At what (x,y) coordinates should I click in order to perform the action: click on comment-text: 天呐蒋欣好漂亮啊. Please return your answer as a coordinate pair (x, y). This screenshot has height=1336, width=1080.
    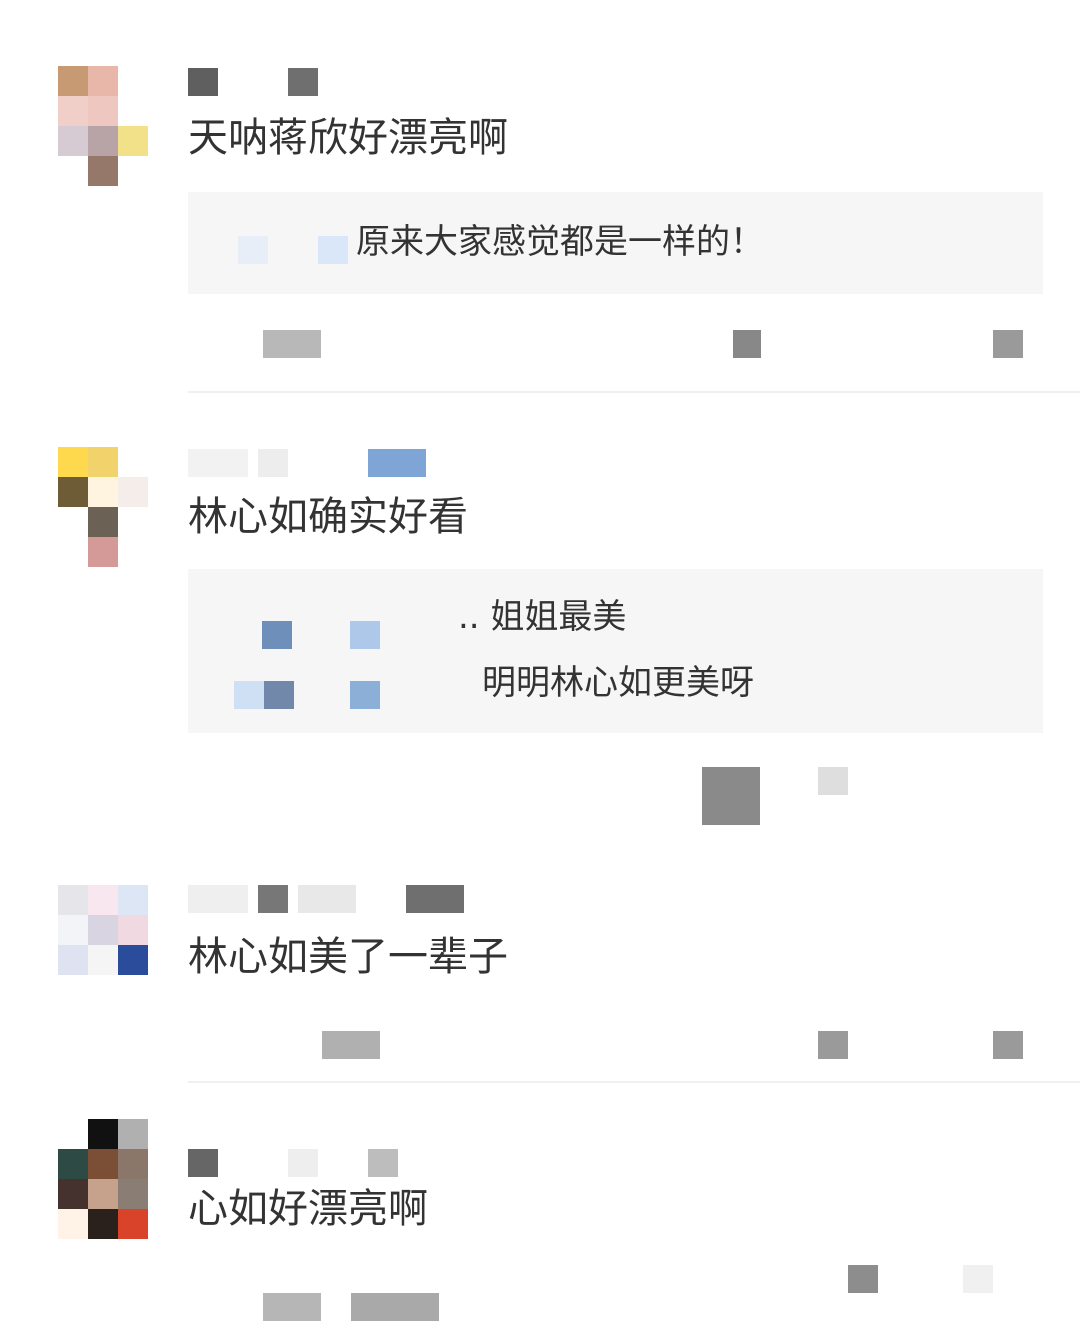
    Looking at the image, I should click on (348, 138).